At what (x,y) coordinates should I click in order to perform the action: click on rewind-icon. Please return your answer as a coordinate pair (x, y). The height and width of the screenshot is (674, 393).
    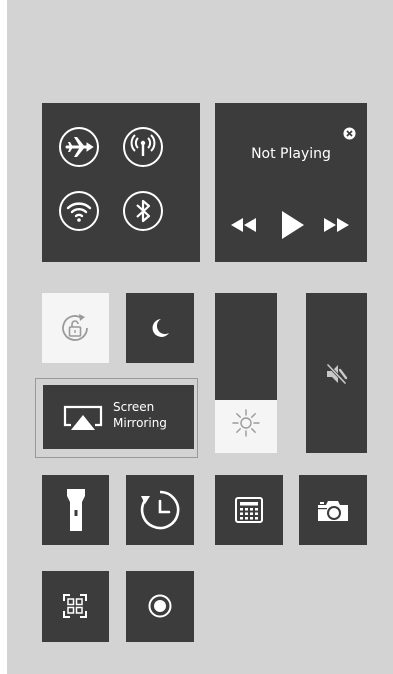
    Looking at the image, I should click on (243, 225).